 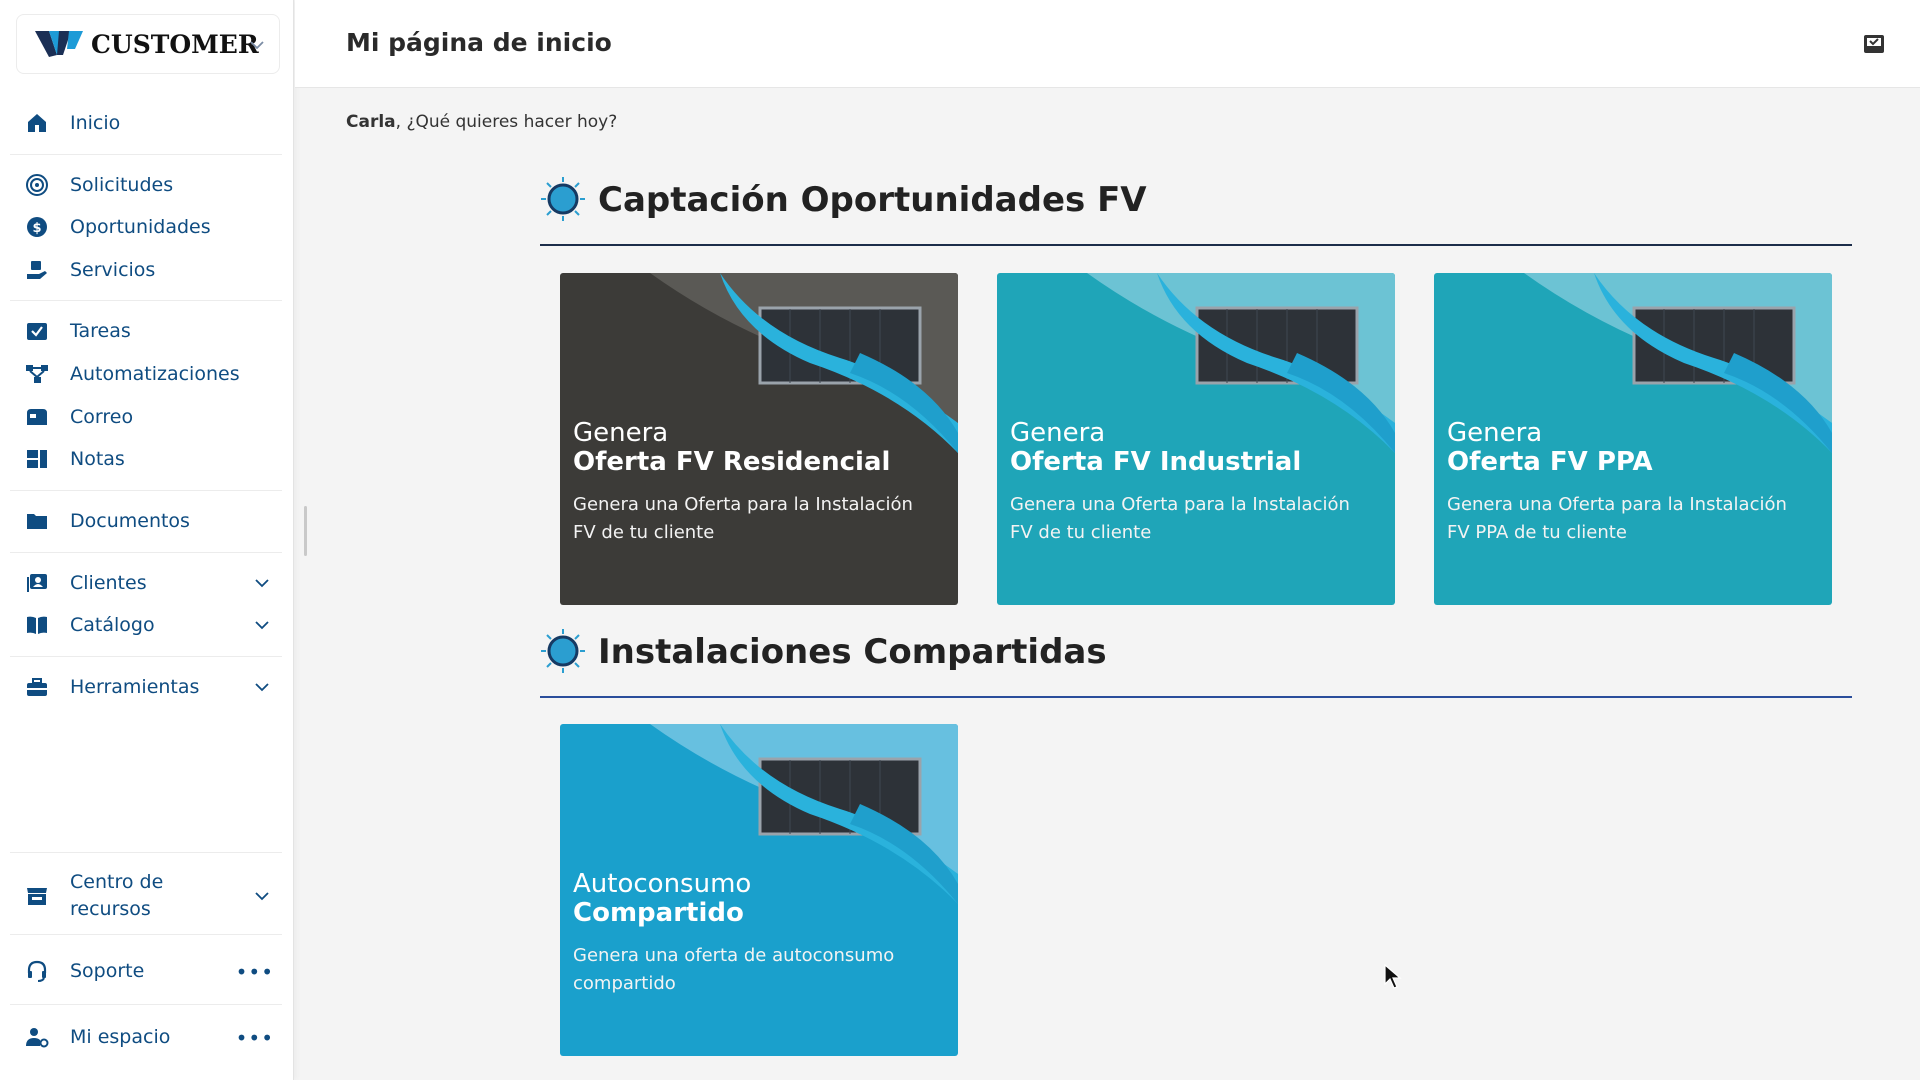 I want to click on section-title: Captación Oportunidades FV, so click(x=872, y=200).